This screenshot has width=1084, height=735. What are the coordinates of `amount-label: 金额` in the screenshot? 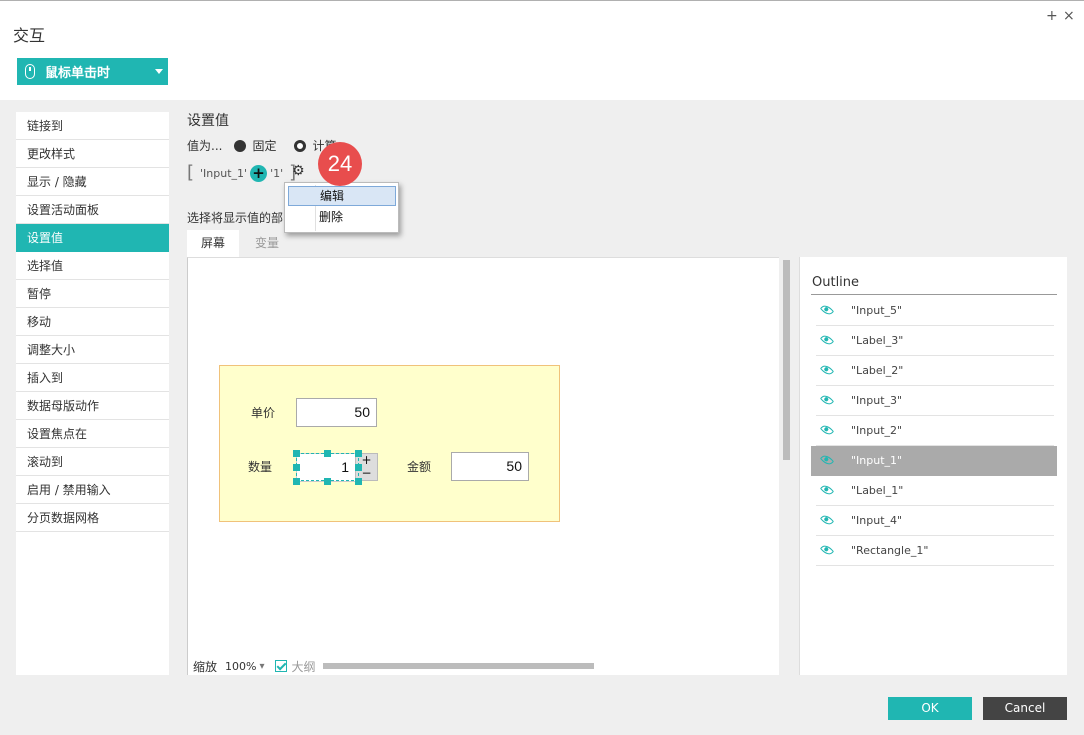 It's located at (419, 467).